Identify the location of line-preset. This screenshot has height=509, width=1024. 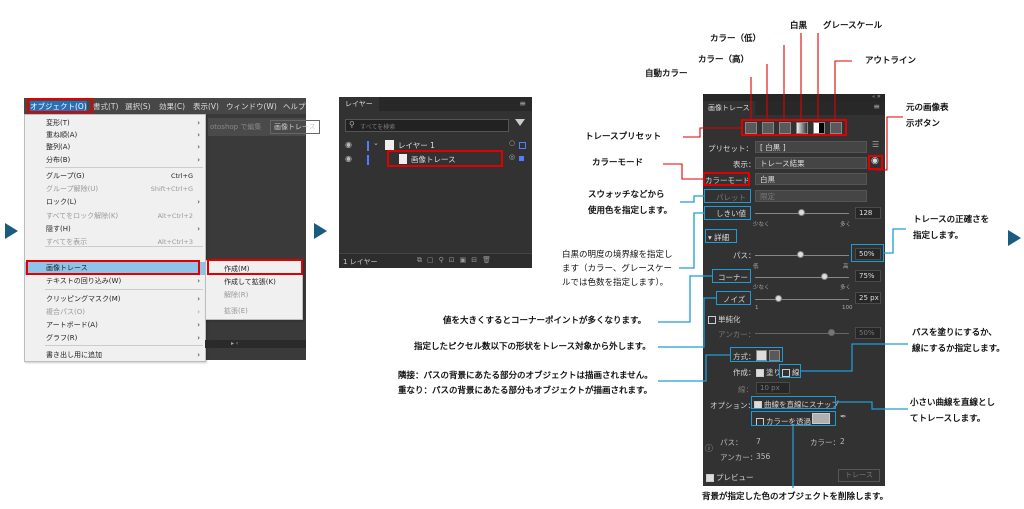
(712, 132).